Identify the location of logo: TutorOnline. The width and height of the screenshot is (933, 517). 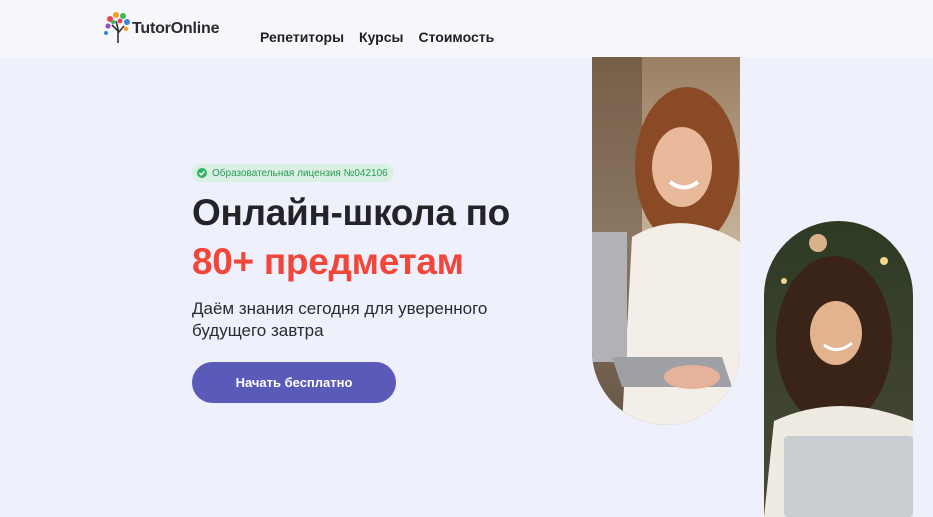
(164, 26).